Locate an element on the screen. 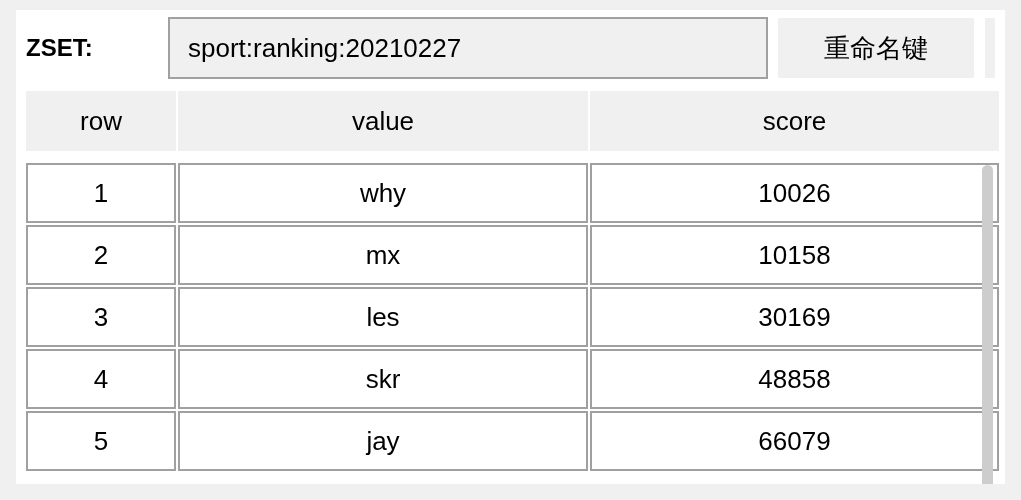 This screenshot has height=500, width=1021. column-header: row is located at coordinates (101, 121).